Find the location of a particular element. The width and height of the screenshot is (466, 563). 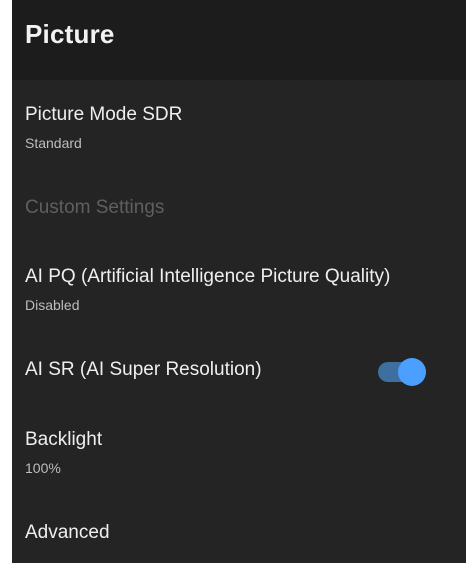

ai-sr-label: AI SR (AI Super Resolution) is located at coordinates (143, 369).